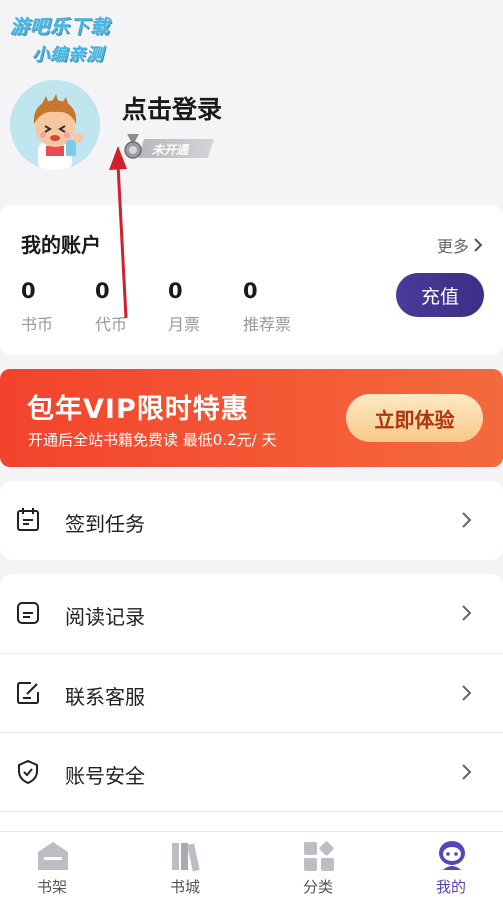 The height and width of the screenshot is (897, 503). I want to click on menu-item-customer-service: 联系客服, so click(251, 693).